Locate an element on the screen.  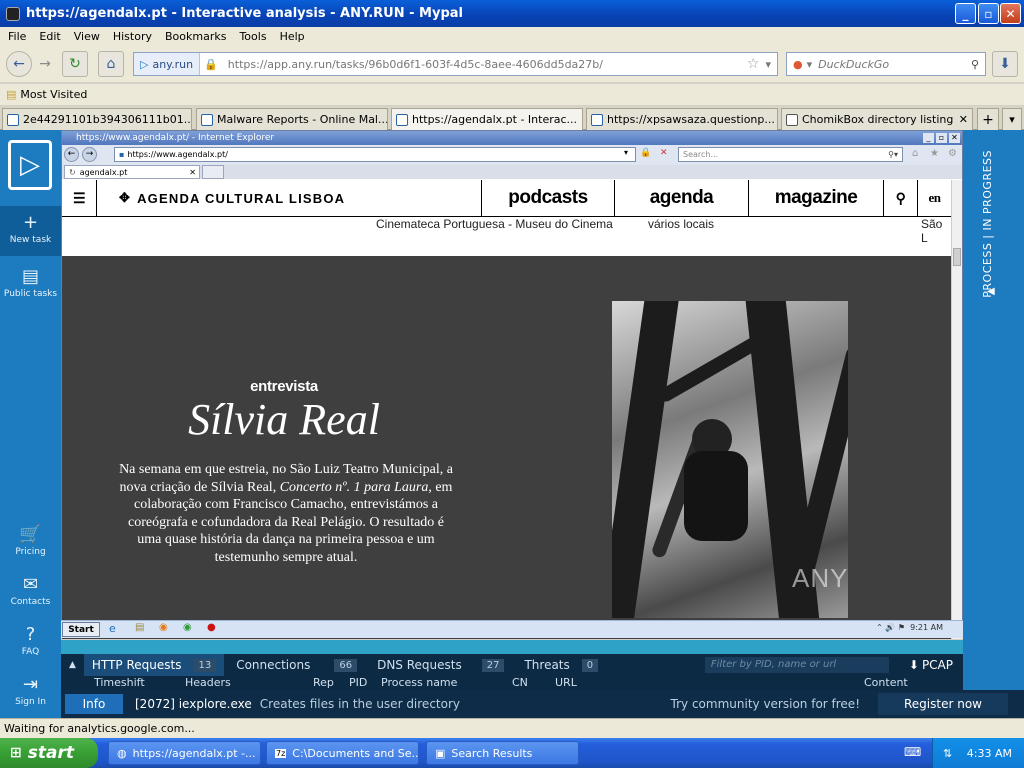
tab-4: https://xpsawsaza.questionp...✕ is located at coordinates (682, 119).